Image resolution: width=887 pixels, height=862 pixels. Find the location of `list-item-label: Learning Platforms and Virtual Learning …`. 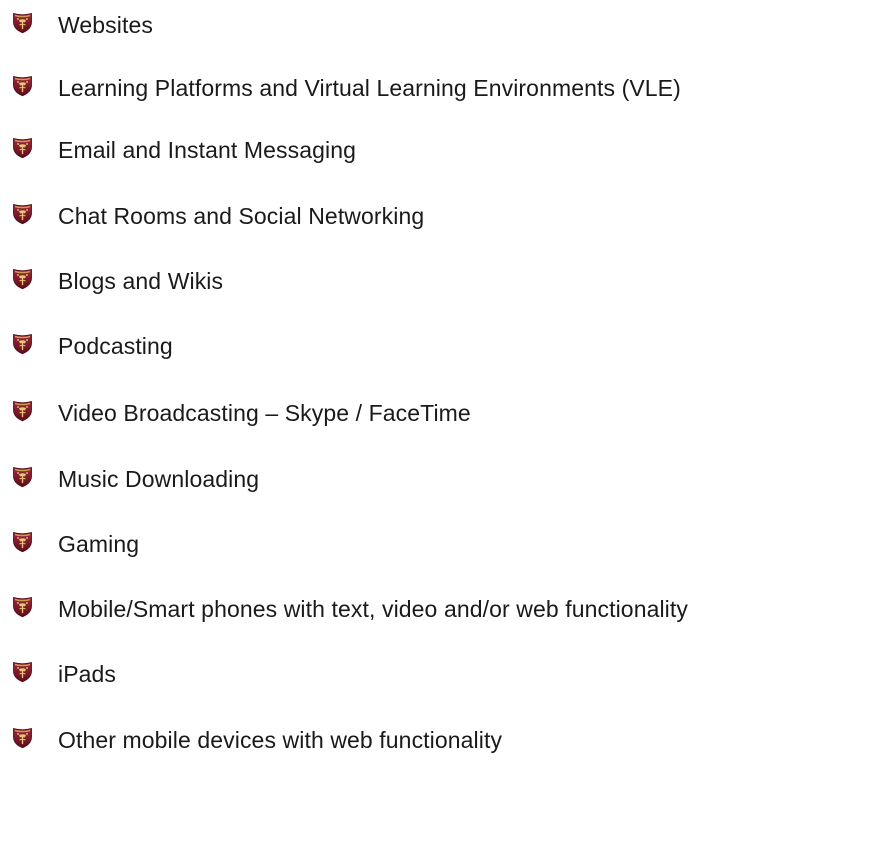

list-item-label: Learning Platforms and Virtual Learning … is located at coordinates (369, 88).